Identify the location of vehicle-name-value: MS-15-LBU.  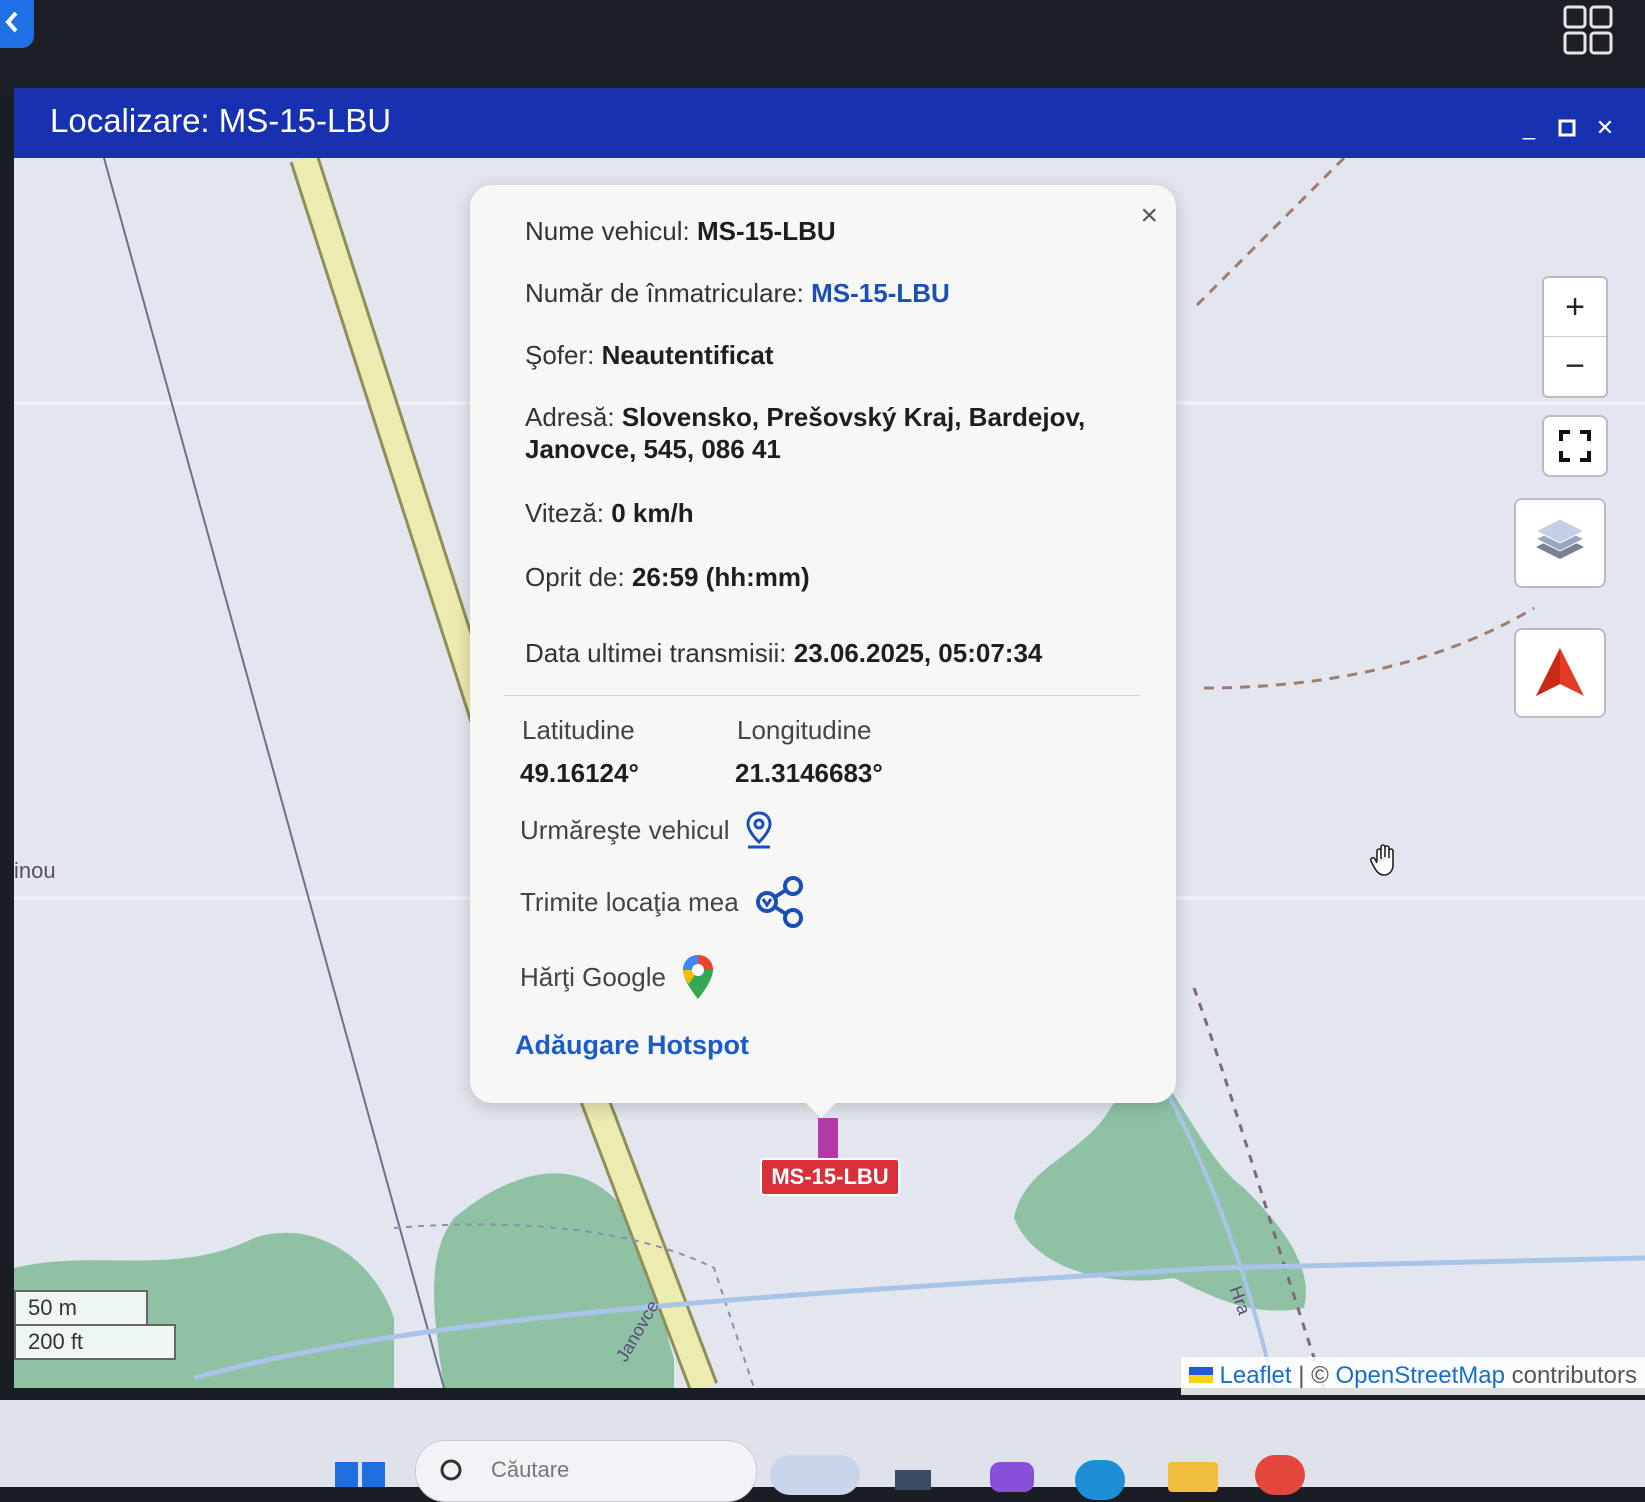
(766, 231).